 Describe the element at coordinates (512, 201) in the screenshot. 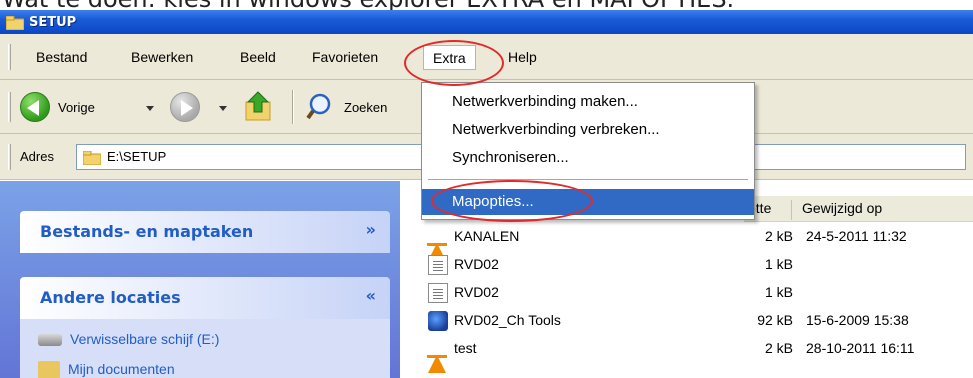

I see `annotation-circle-mapopties` at that location.